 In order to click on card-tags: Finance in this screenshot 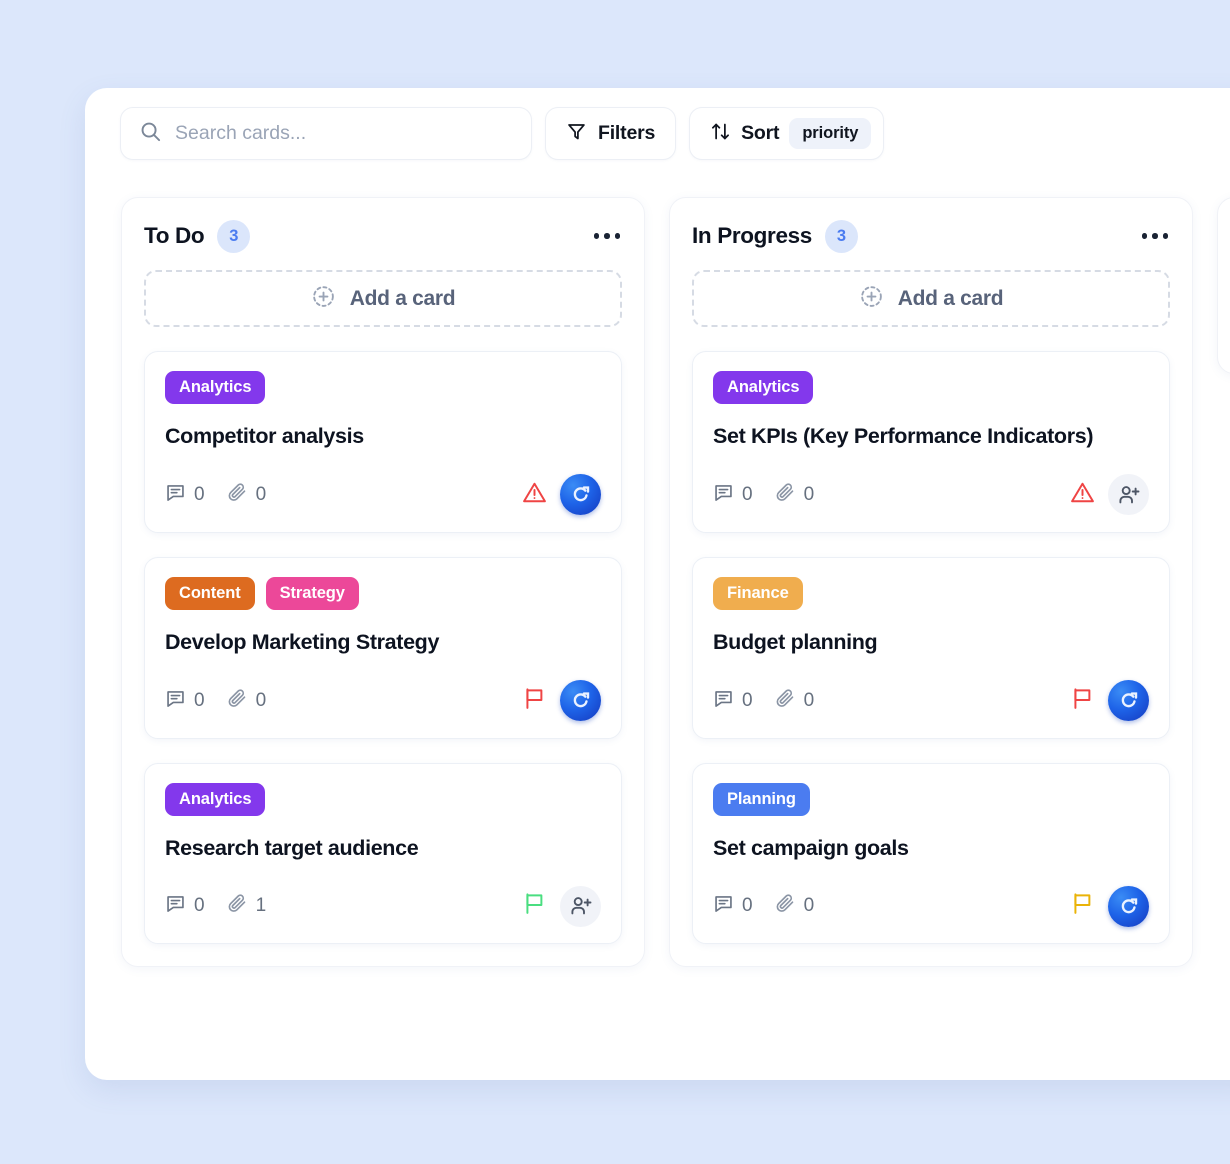, I will do `click(931, 593)`.